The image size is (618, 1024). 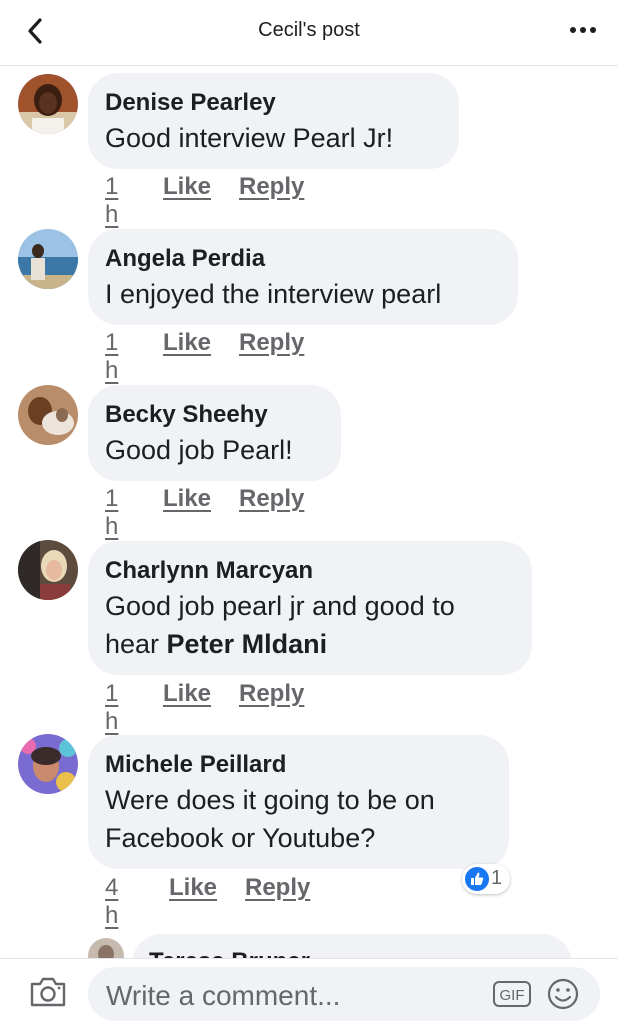 What do you see at coordinates (214, 433) in the screenshot?
I see `comment-bubble: Becky Sheehy Good job Pearl!` at bounding box center [214, 433].